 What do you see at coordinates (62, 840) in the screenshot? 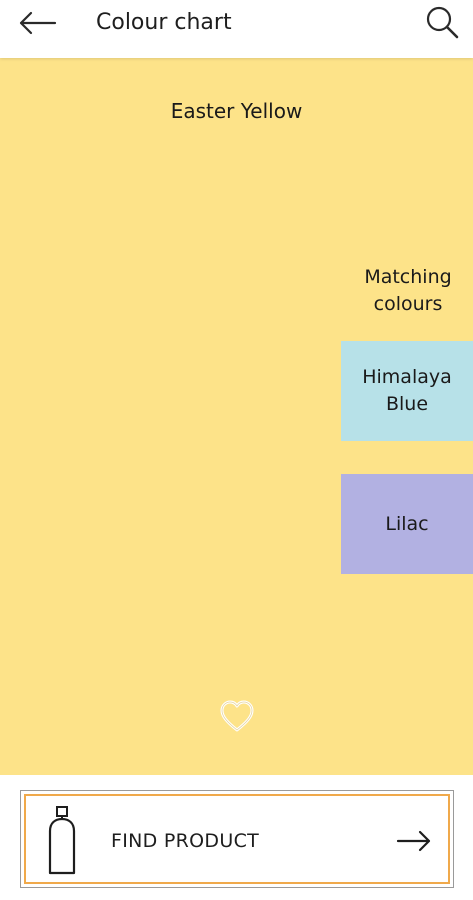
I see `spray-can-icon` at bounding box center [62, 840].